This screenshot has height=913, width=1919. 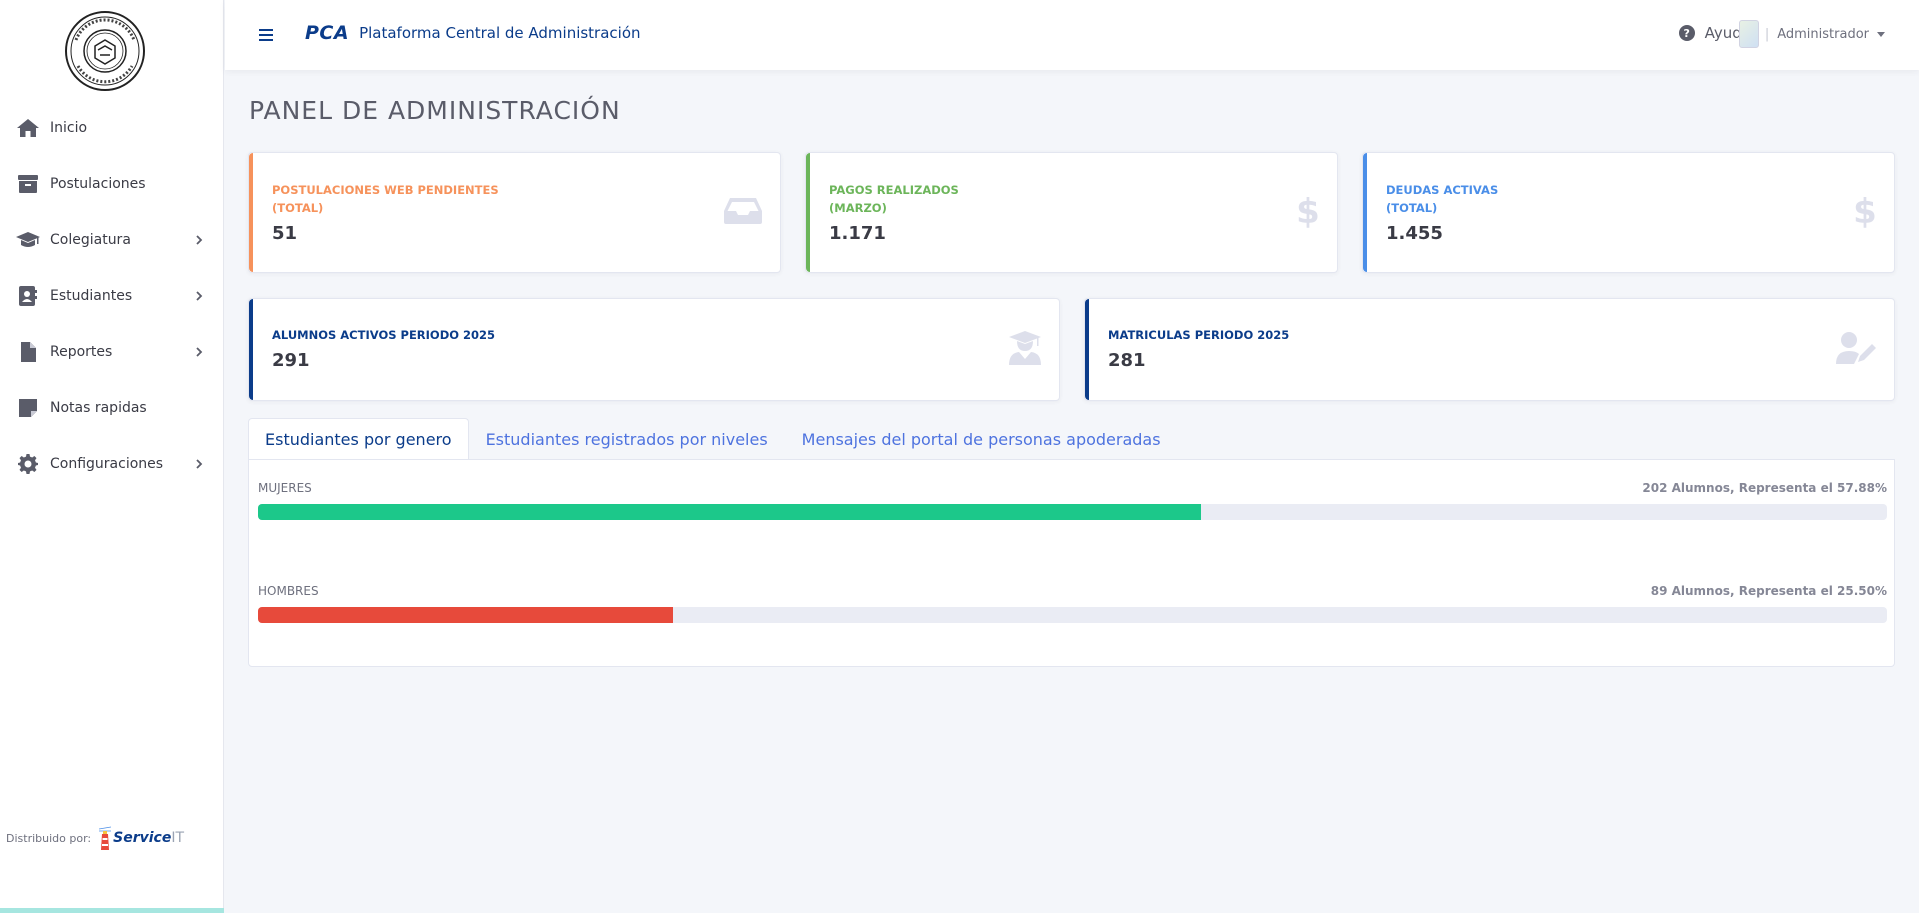 What do you see at coordinates (285, 233) in the screenshot?
I see `card-value: 51` at bounding box center [285, 233].